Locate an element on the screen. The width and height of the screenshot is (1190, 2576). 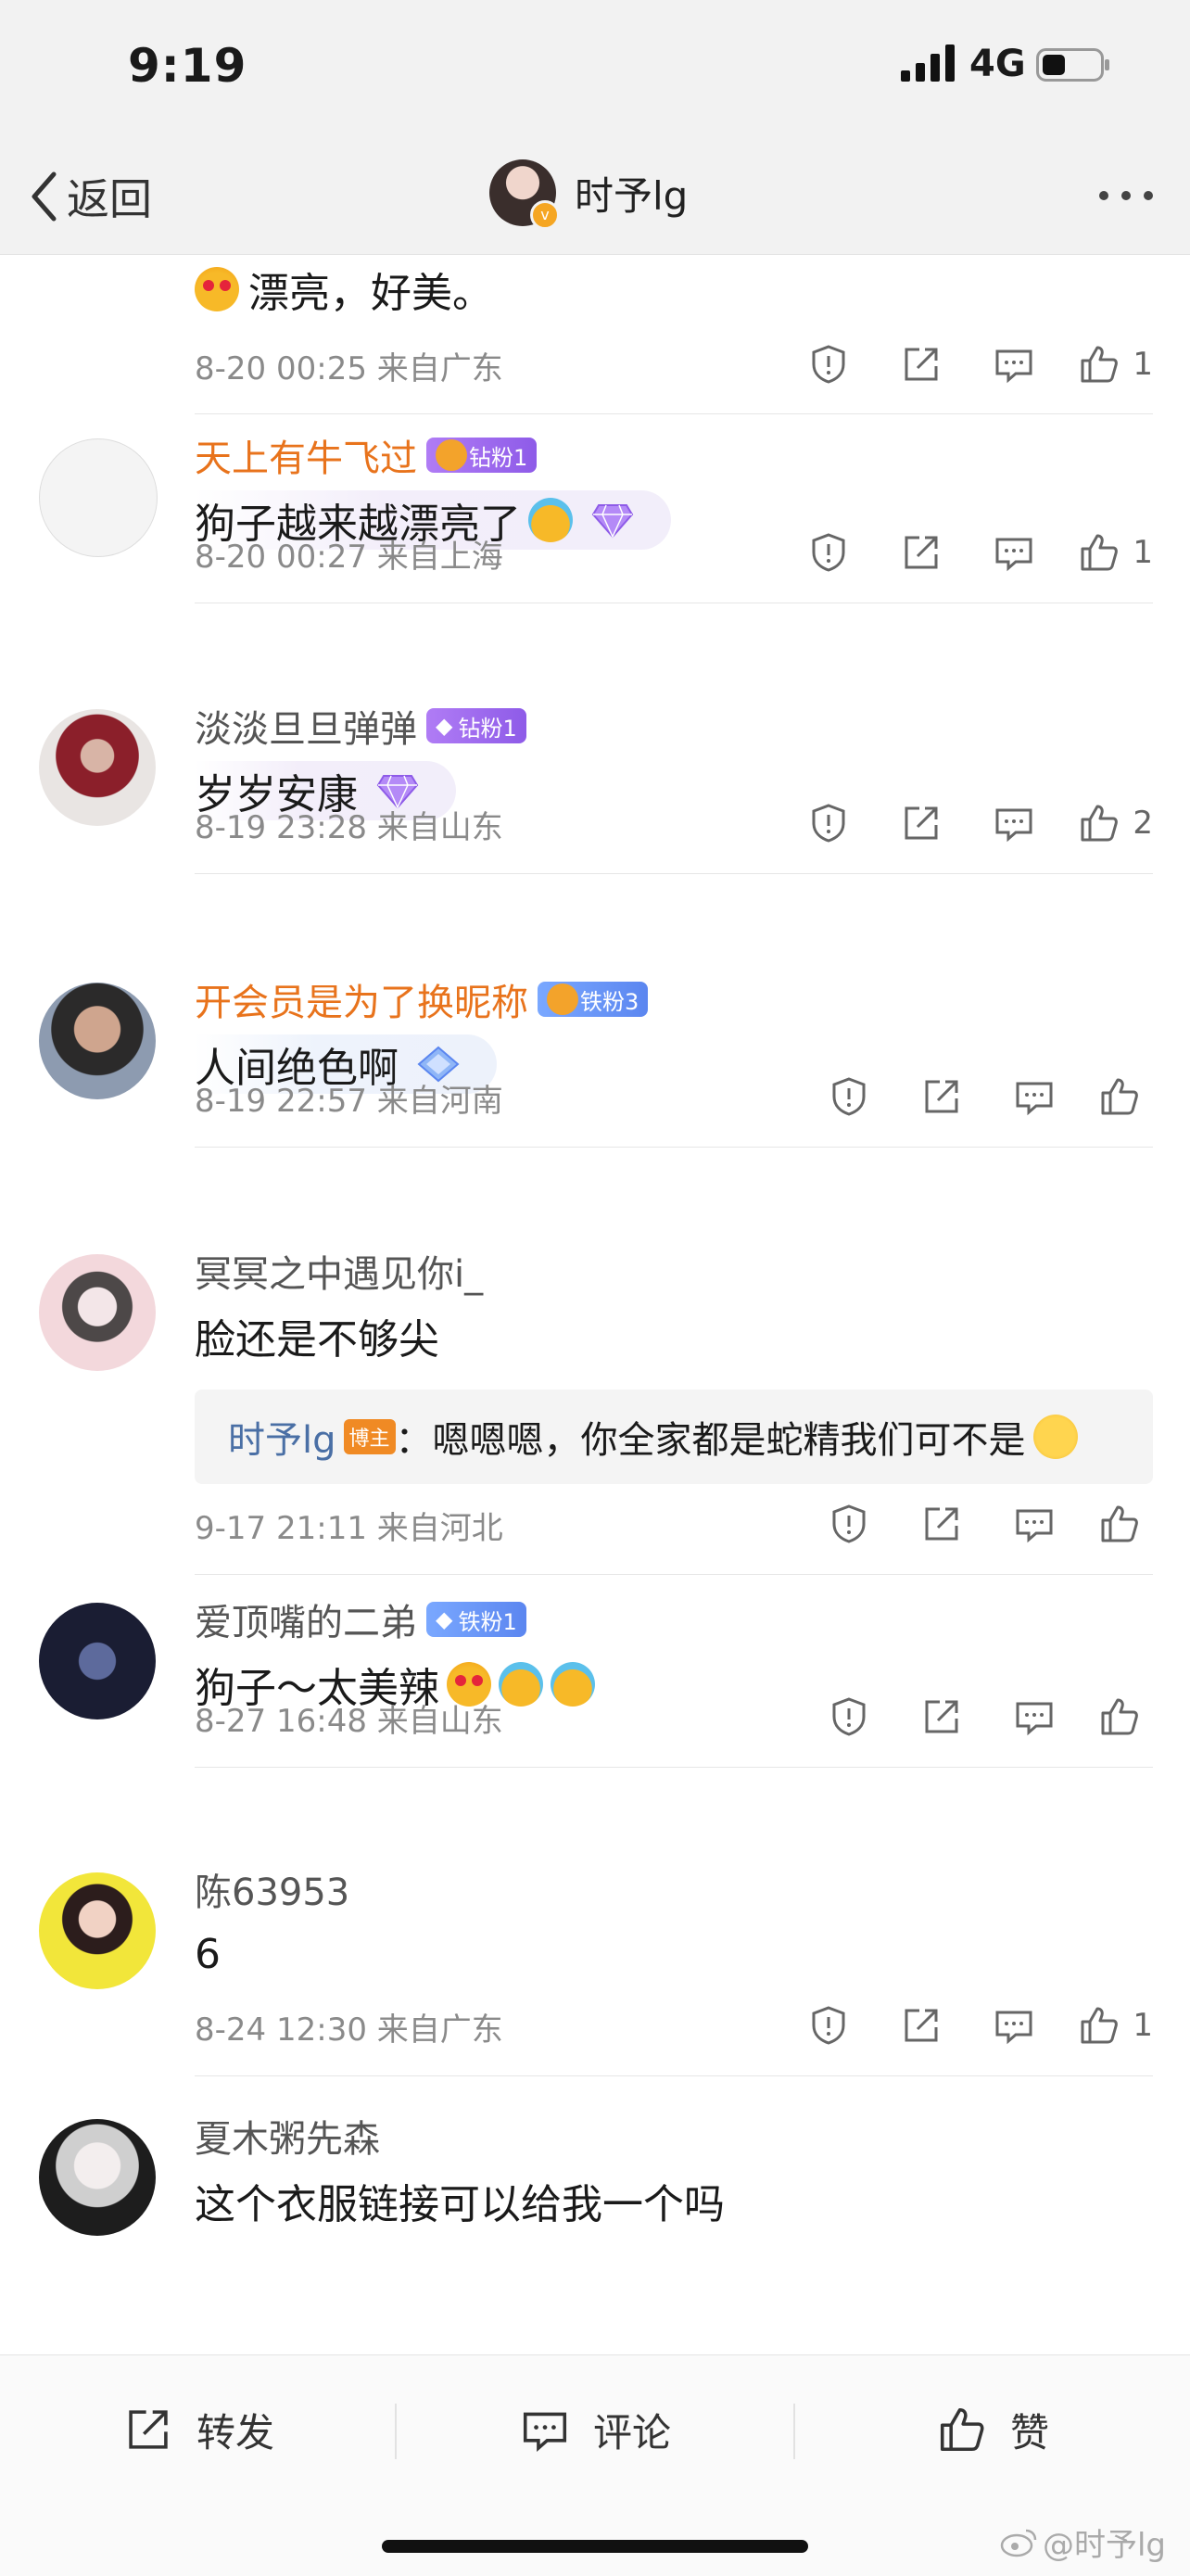
reply-author: 时予lg is located at coordinates (282, 1437).